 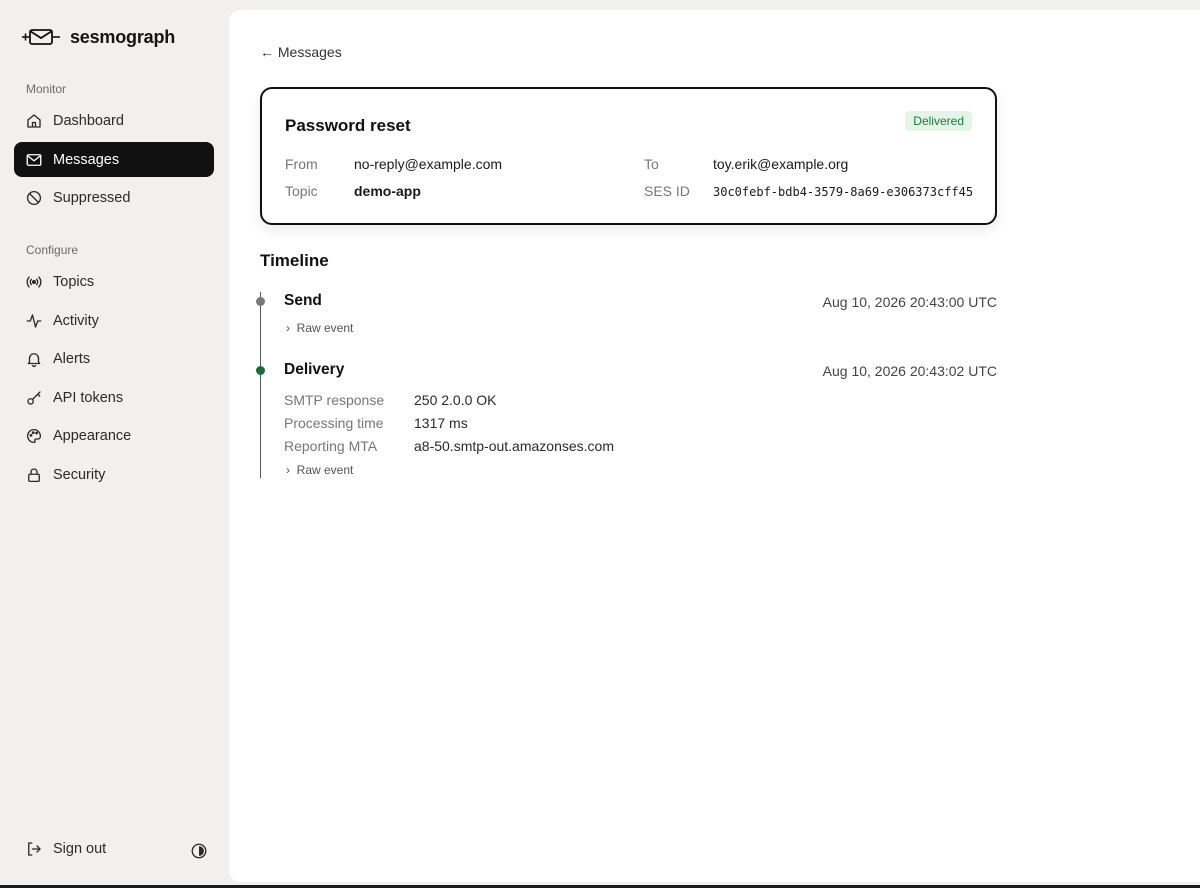 I want to click on from-label: From, so click(x=301, y=164).